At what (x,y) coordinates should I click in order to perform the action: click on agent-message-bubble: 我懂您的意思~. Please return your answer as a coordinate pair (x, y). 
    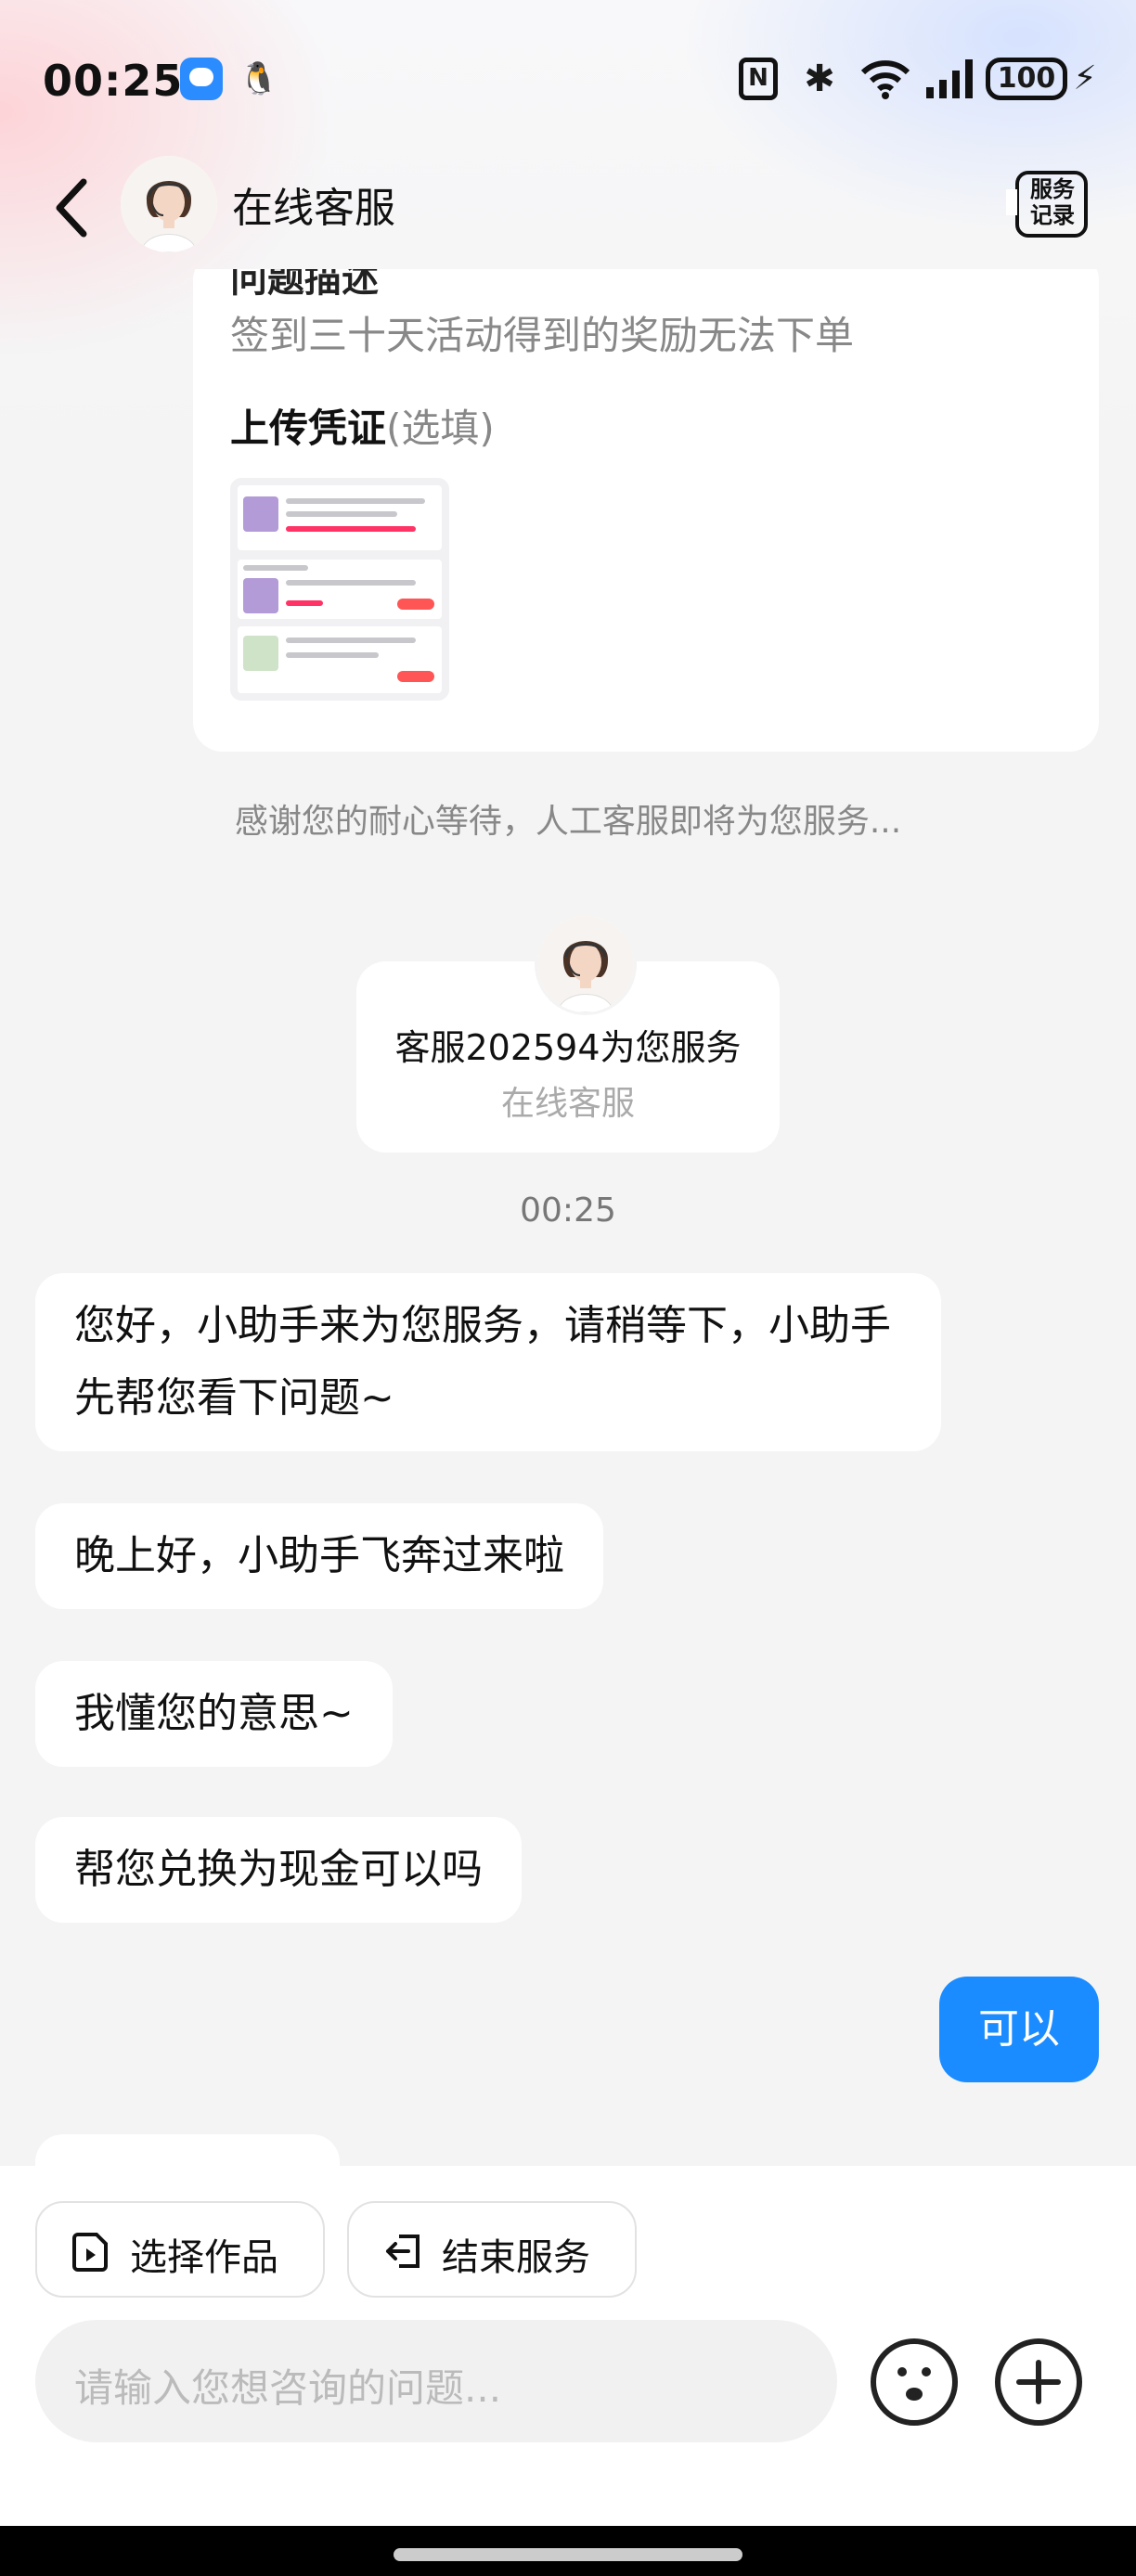
    Looking at the image, I should click on (214, 1714).